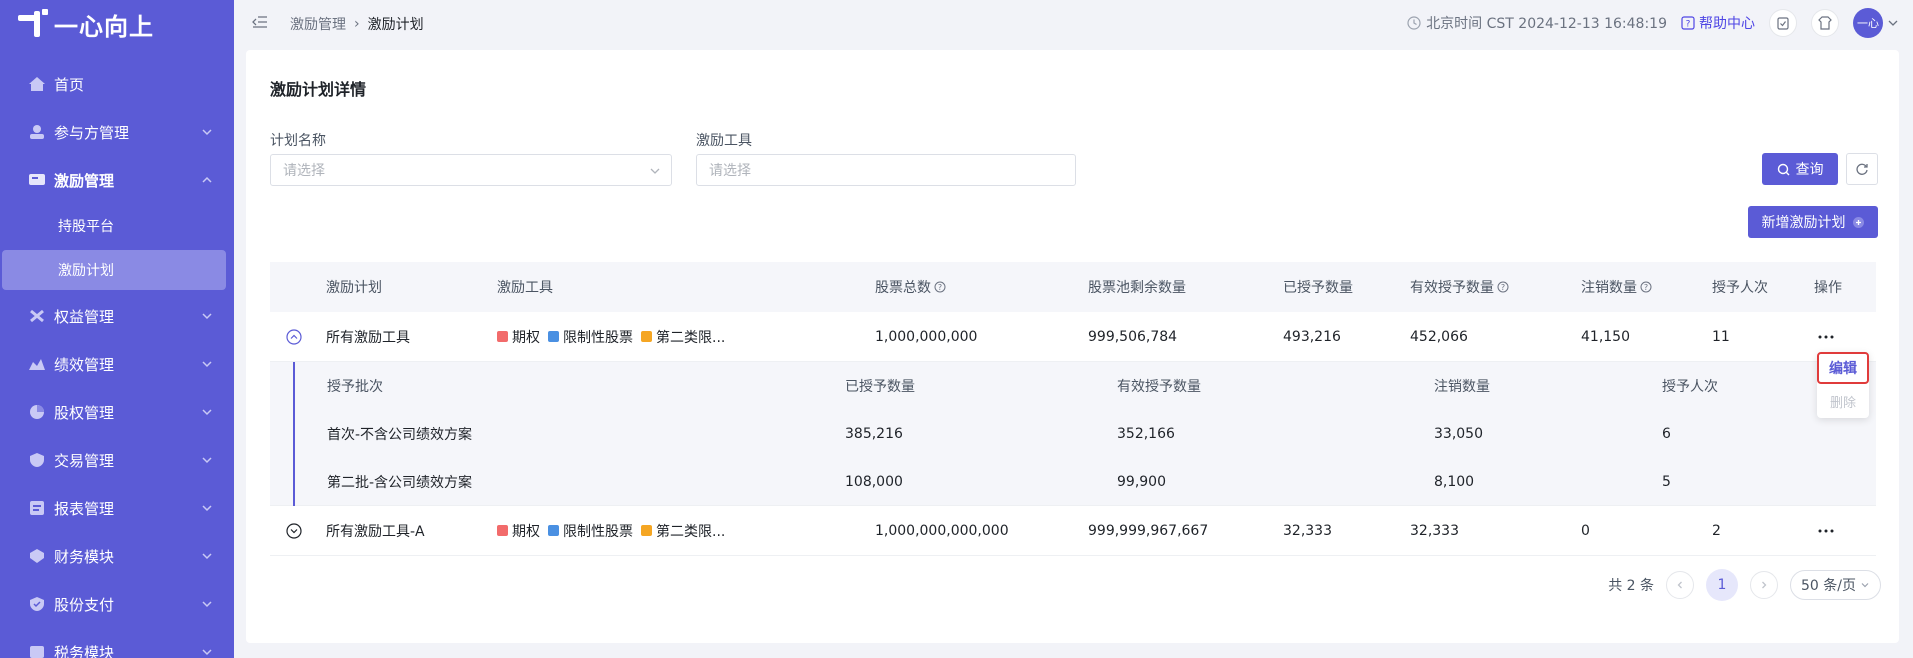  What do you see at coordinates (84, 180) in the screenshot?
I see `sidebar-item-label: 激励管理` at bounding box center [84, 180].